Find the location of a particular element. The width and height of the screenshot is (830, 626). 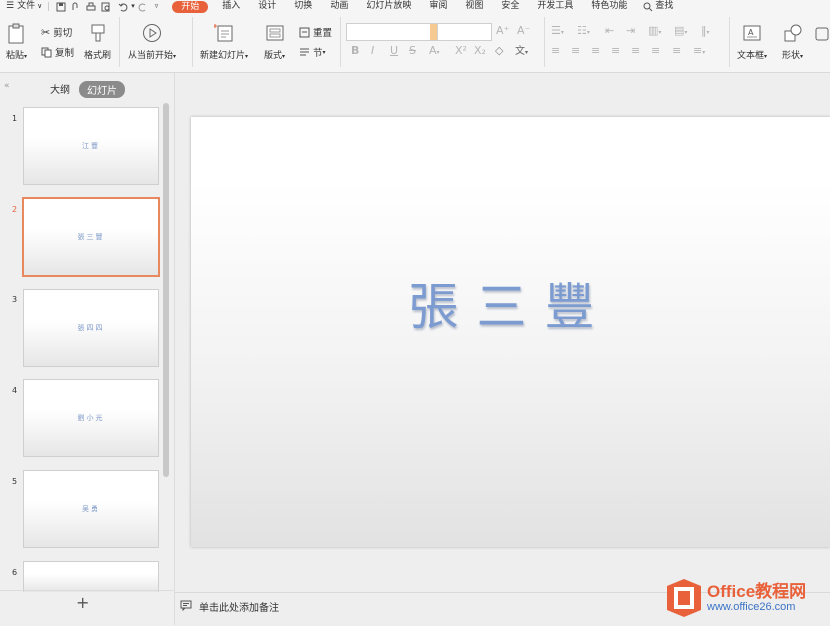

tab-special-features: 特色功能 is located at coordinates (609, 6).